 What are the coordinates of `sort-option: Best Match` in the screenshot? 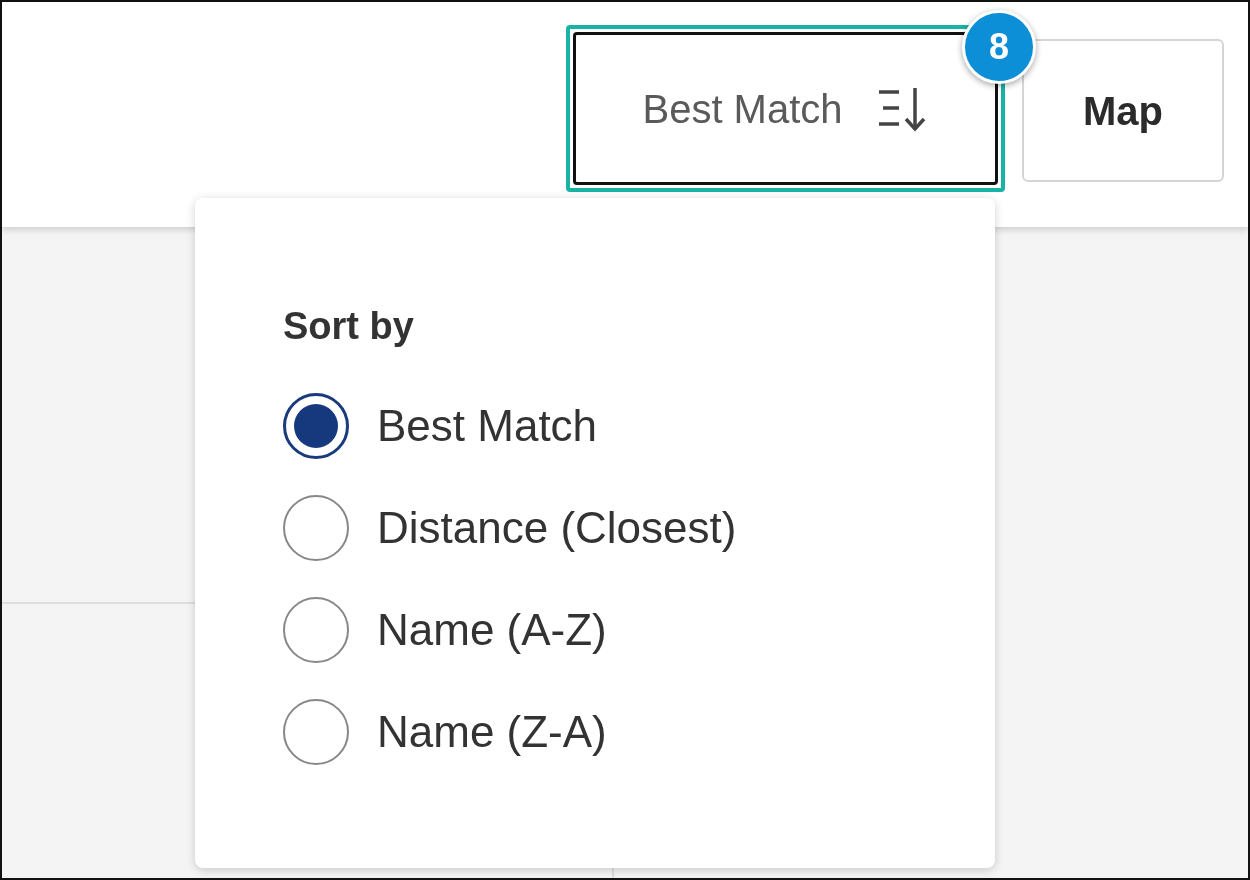 It's located at (639, 426).